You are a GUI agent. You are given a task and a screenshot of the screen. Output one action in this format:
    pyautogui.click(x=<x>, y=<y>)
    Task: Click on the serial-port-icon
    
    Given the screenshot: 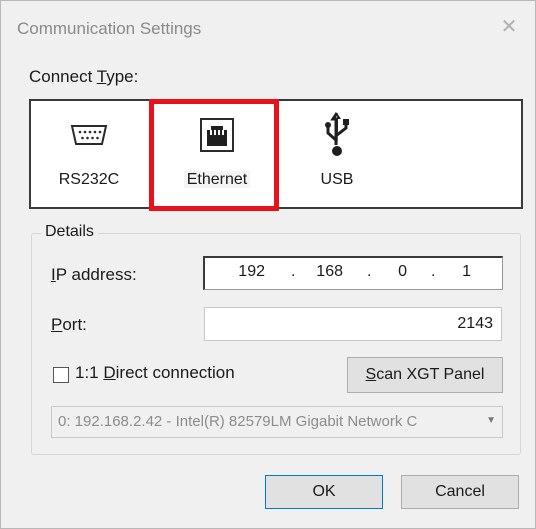 What is the action you would take?
    pyautogui.click(x=89, y=135)
    